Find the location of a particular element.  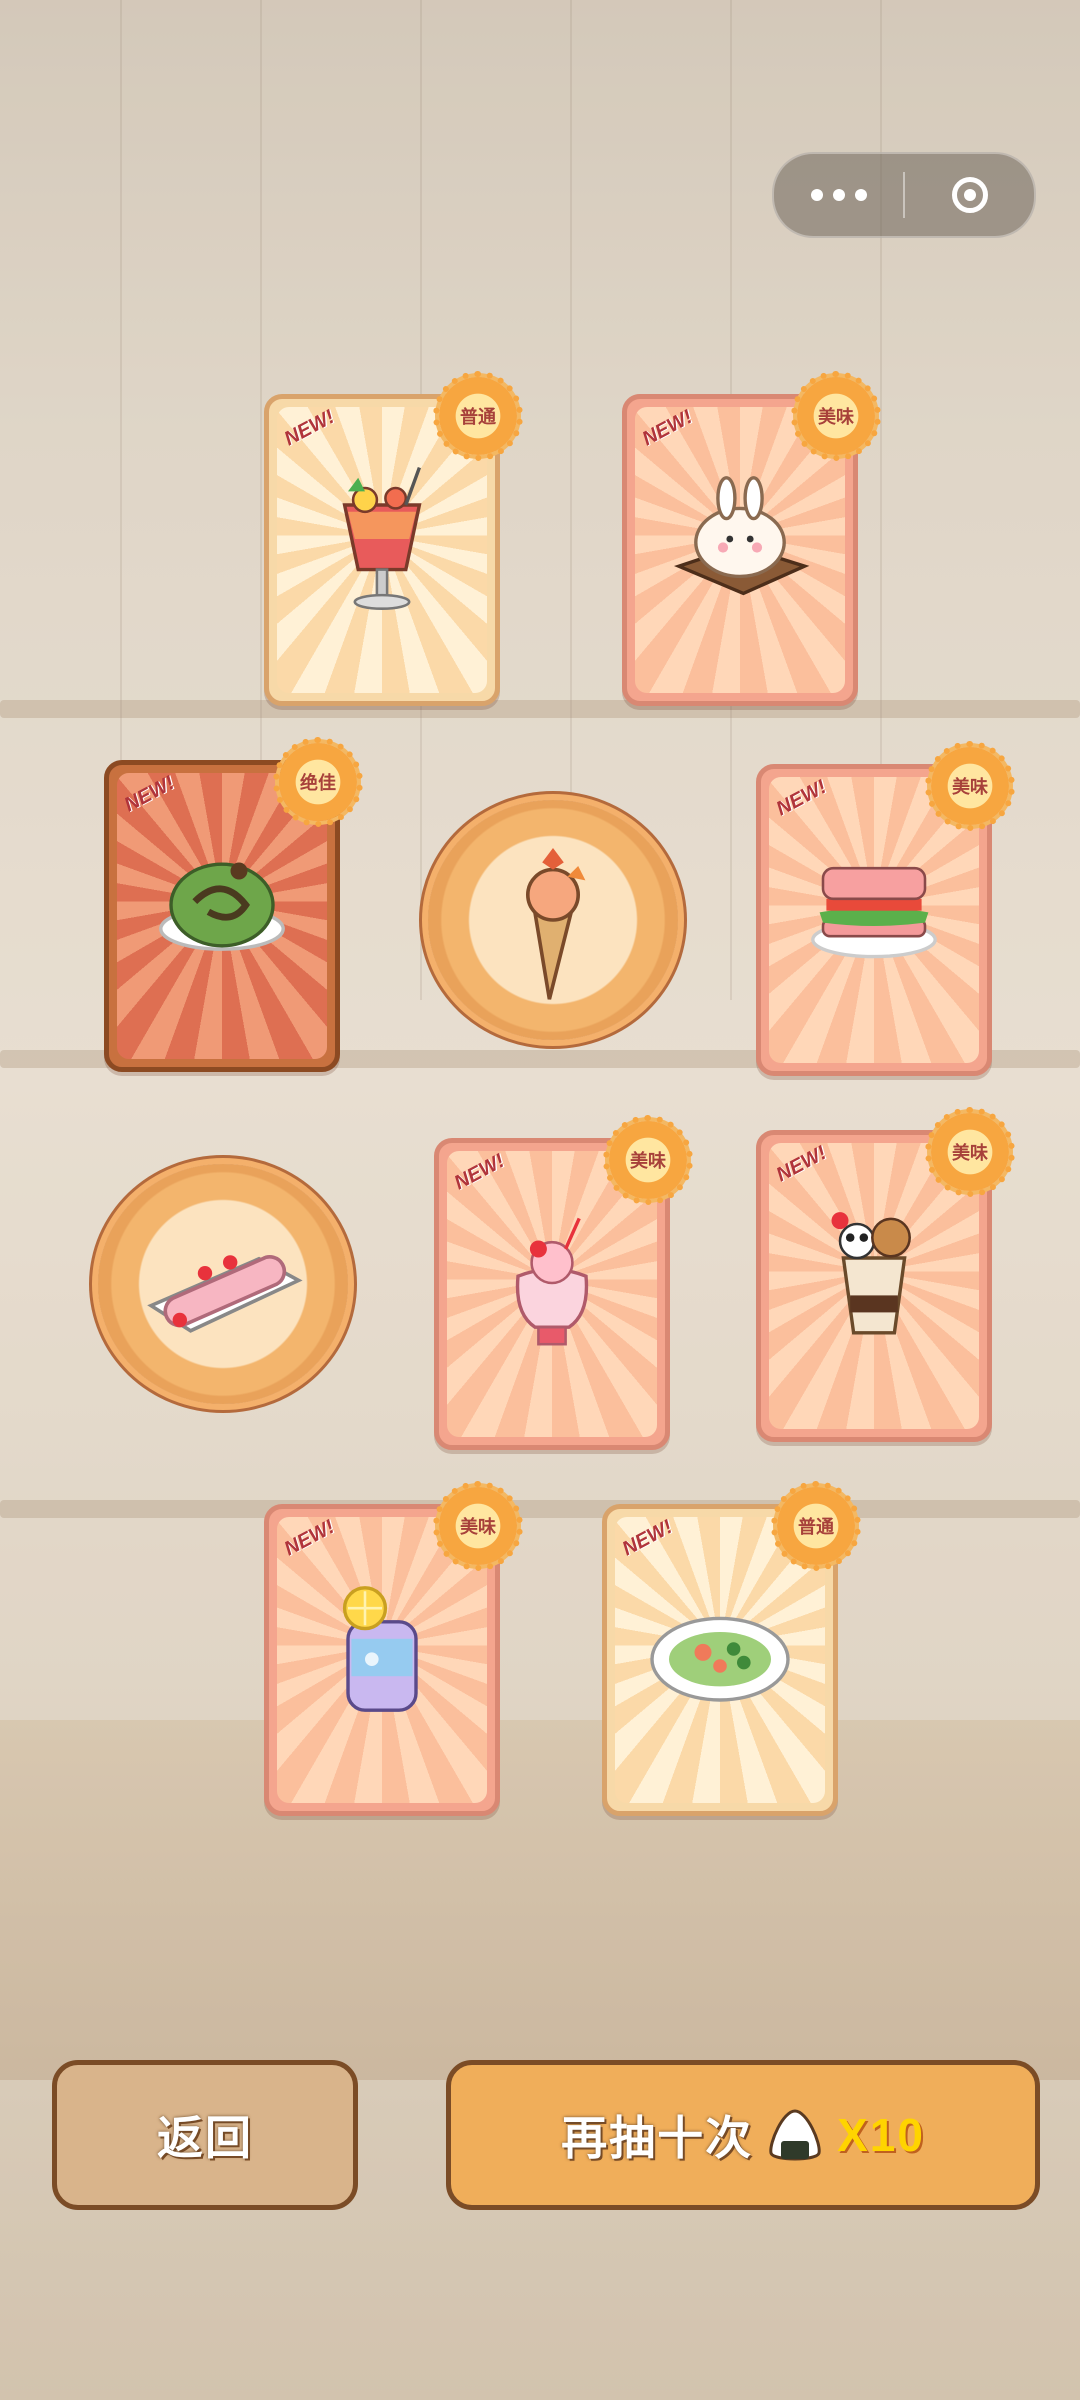

more-menu-button is located at coordinates (838, 195).